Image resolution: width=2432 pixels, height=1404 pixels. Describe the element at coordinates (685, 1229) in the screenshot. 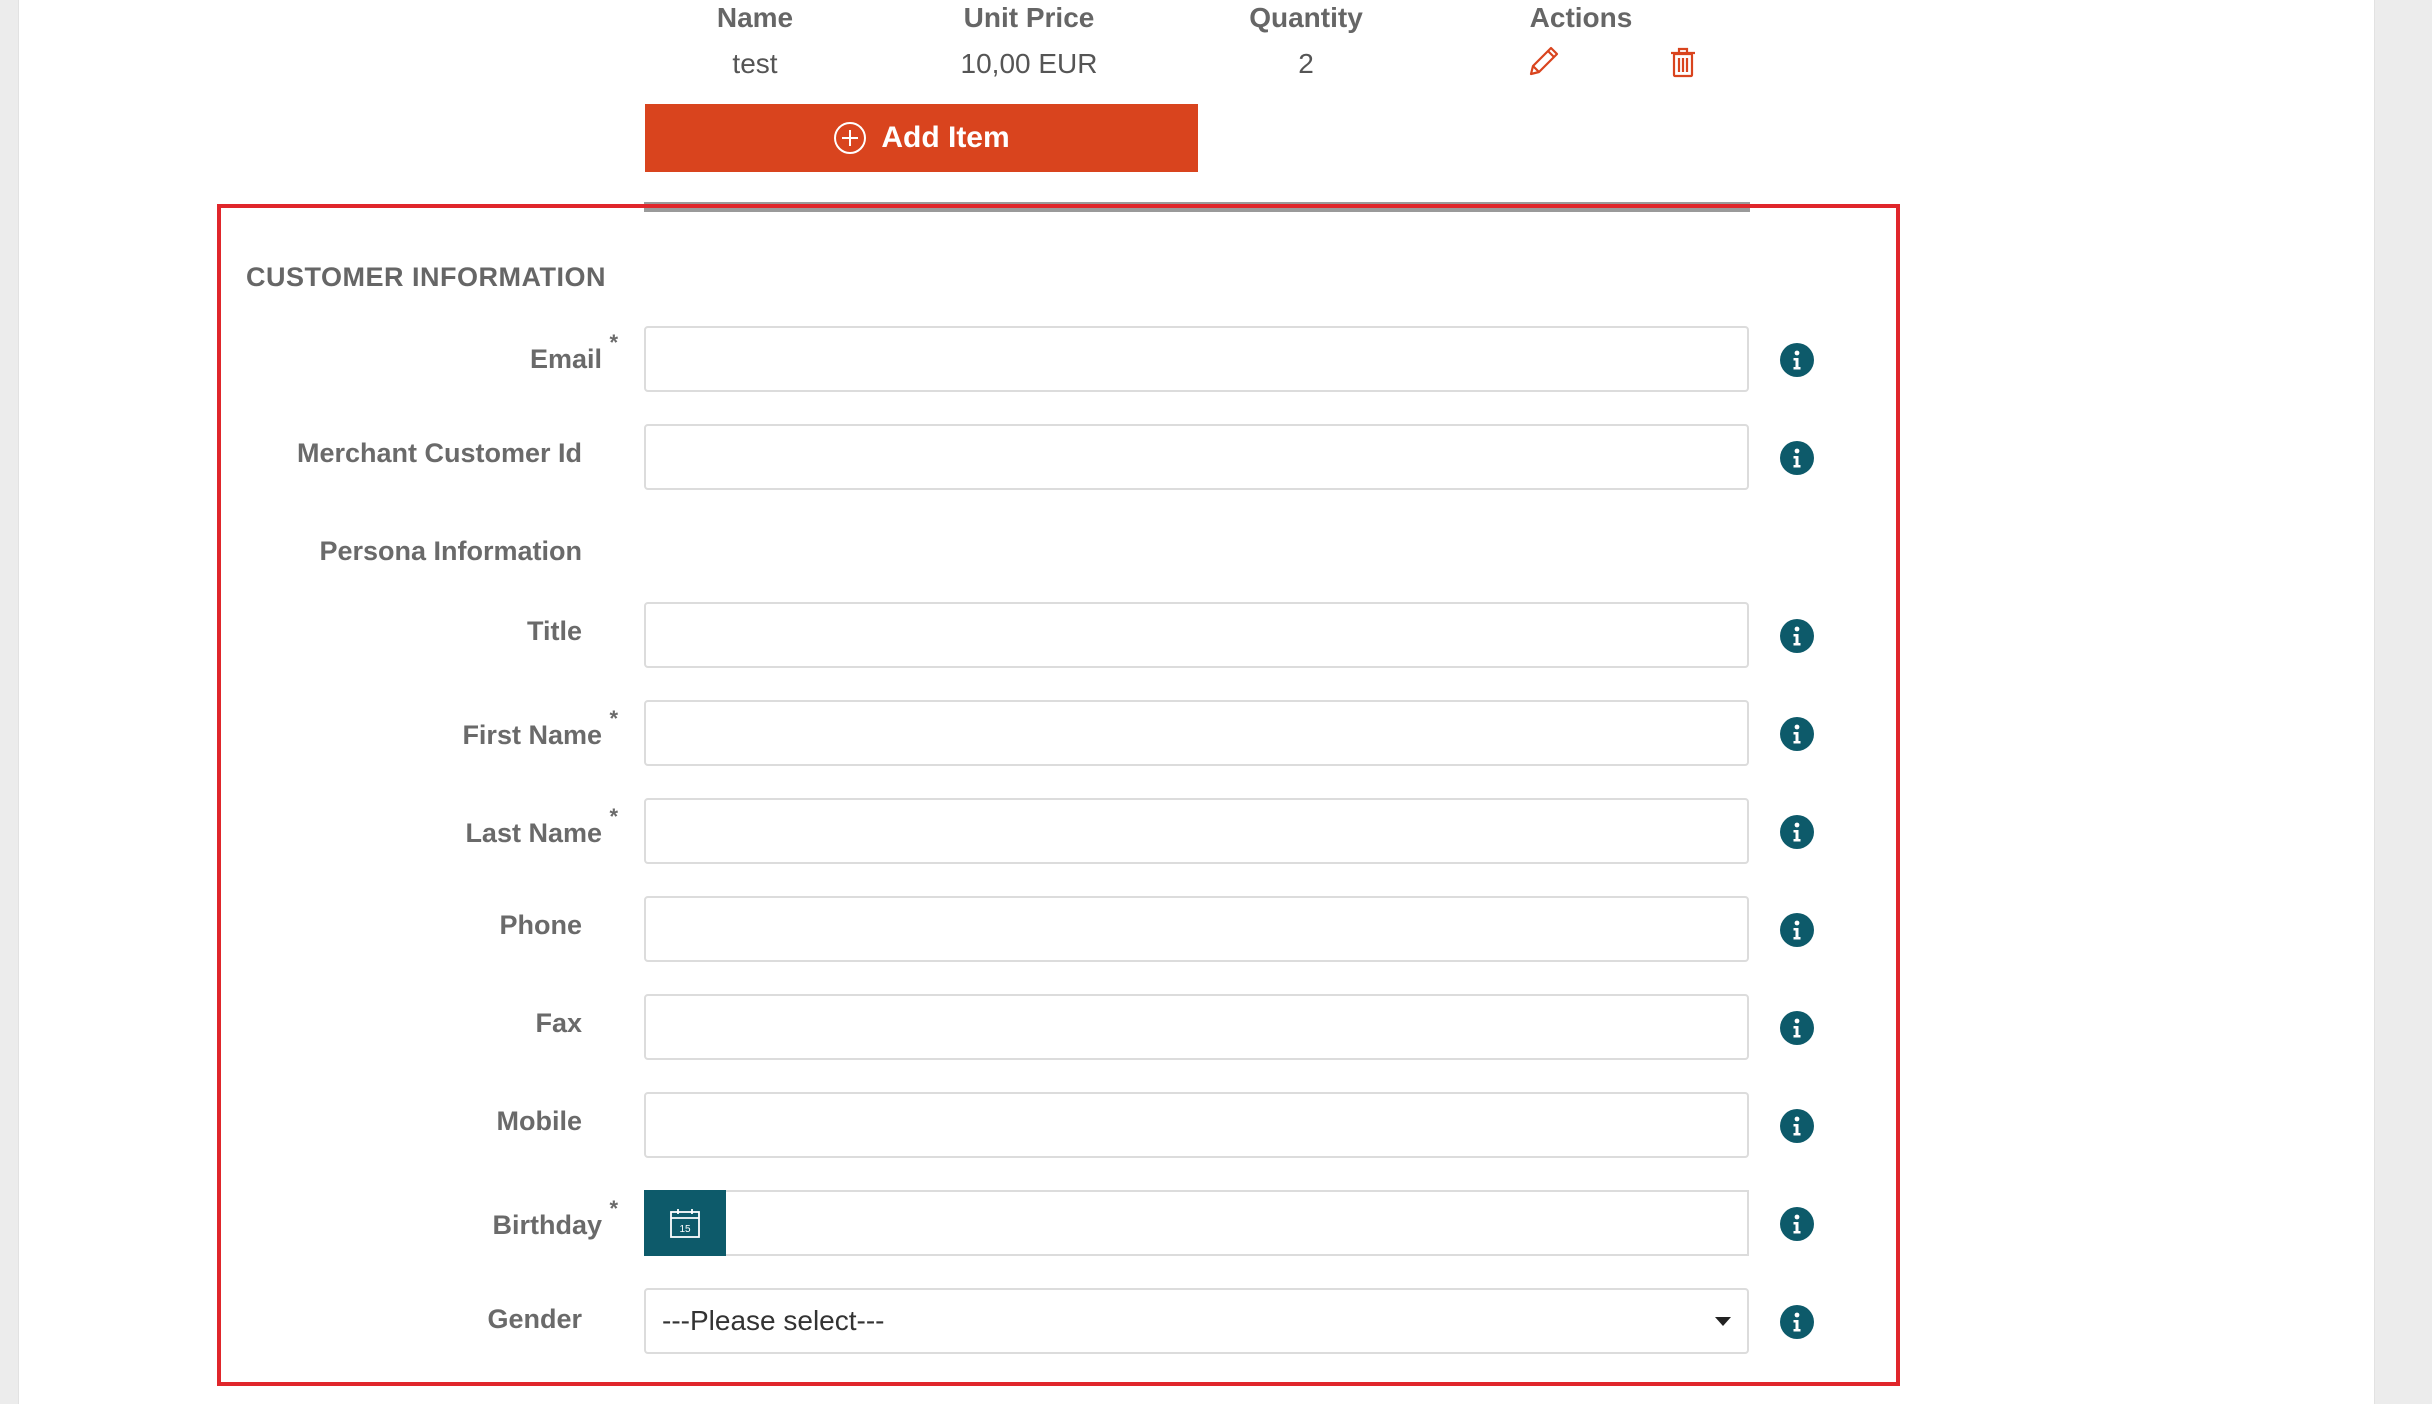

I see `calendar-day: 15` at that location.